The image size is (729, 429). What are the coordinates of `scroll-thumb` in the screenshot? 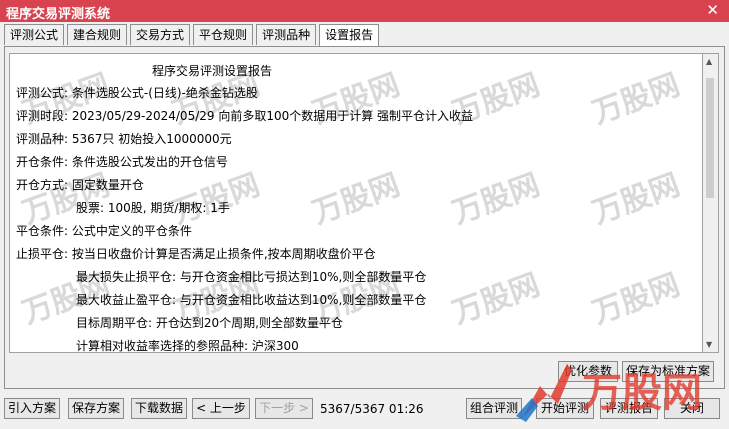 It's located at (710, 138).